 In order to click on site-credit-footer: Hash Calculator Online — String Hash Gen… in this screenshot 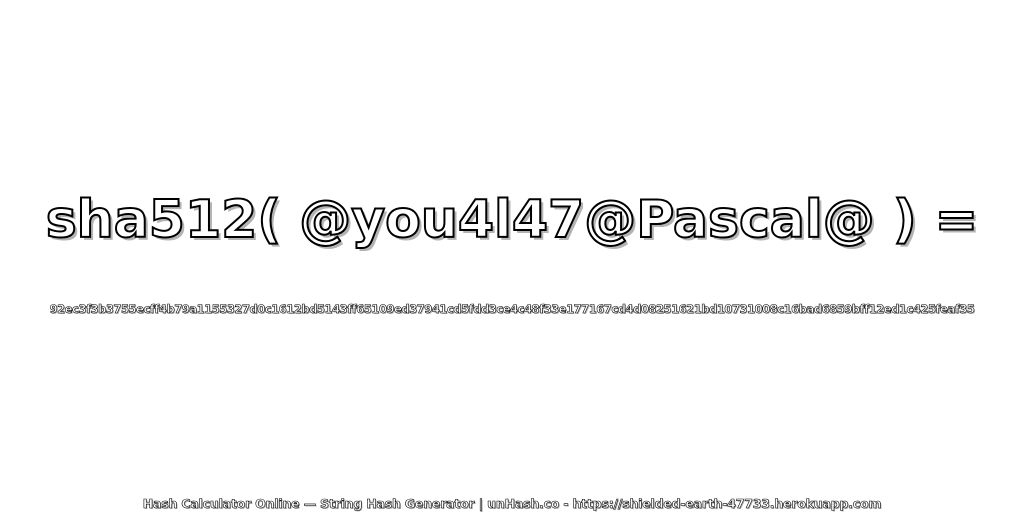, I will do `click(512, 504)`.